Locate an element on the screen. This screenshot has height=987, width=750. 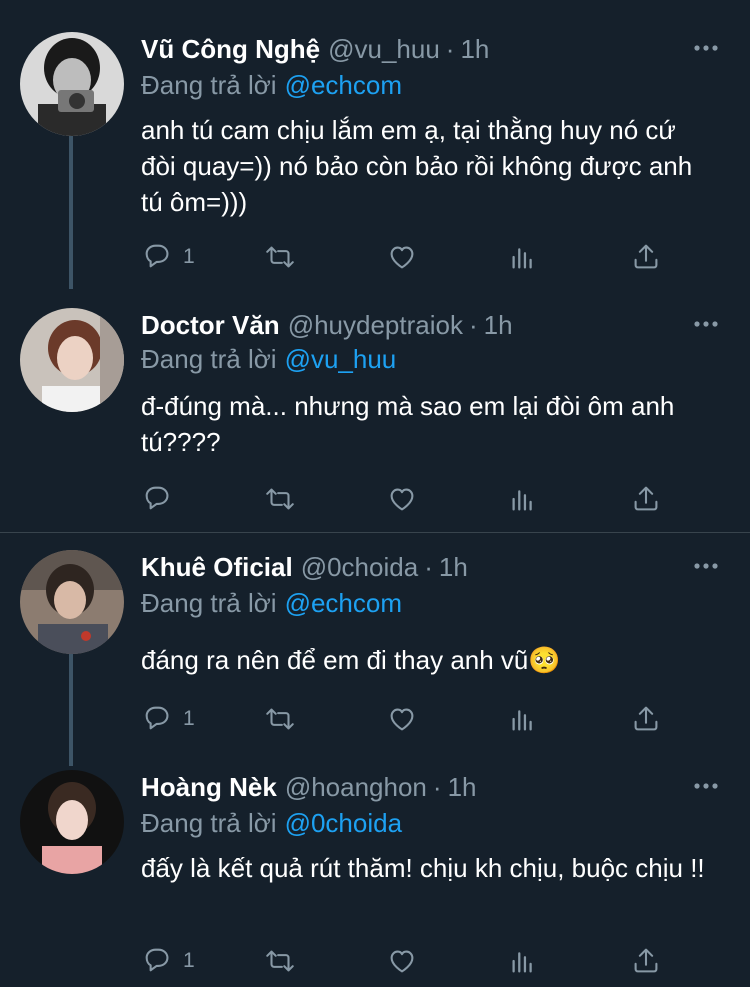
tweet-header: Hoàng Nèk @hoanghon · 1h is located at coordinates (308, 787).